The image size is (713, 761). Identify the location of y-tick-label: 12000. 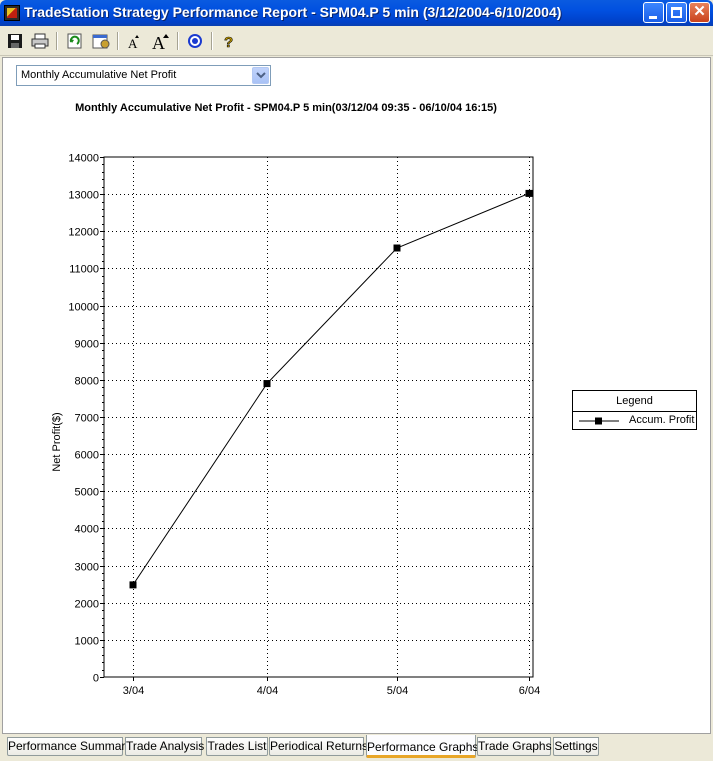
(83, 233).